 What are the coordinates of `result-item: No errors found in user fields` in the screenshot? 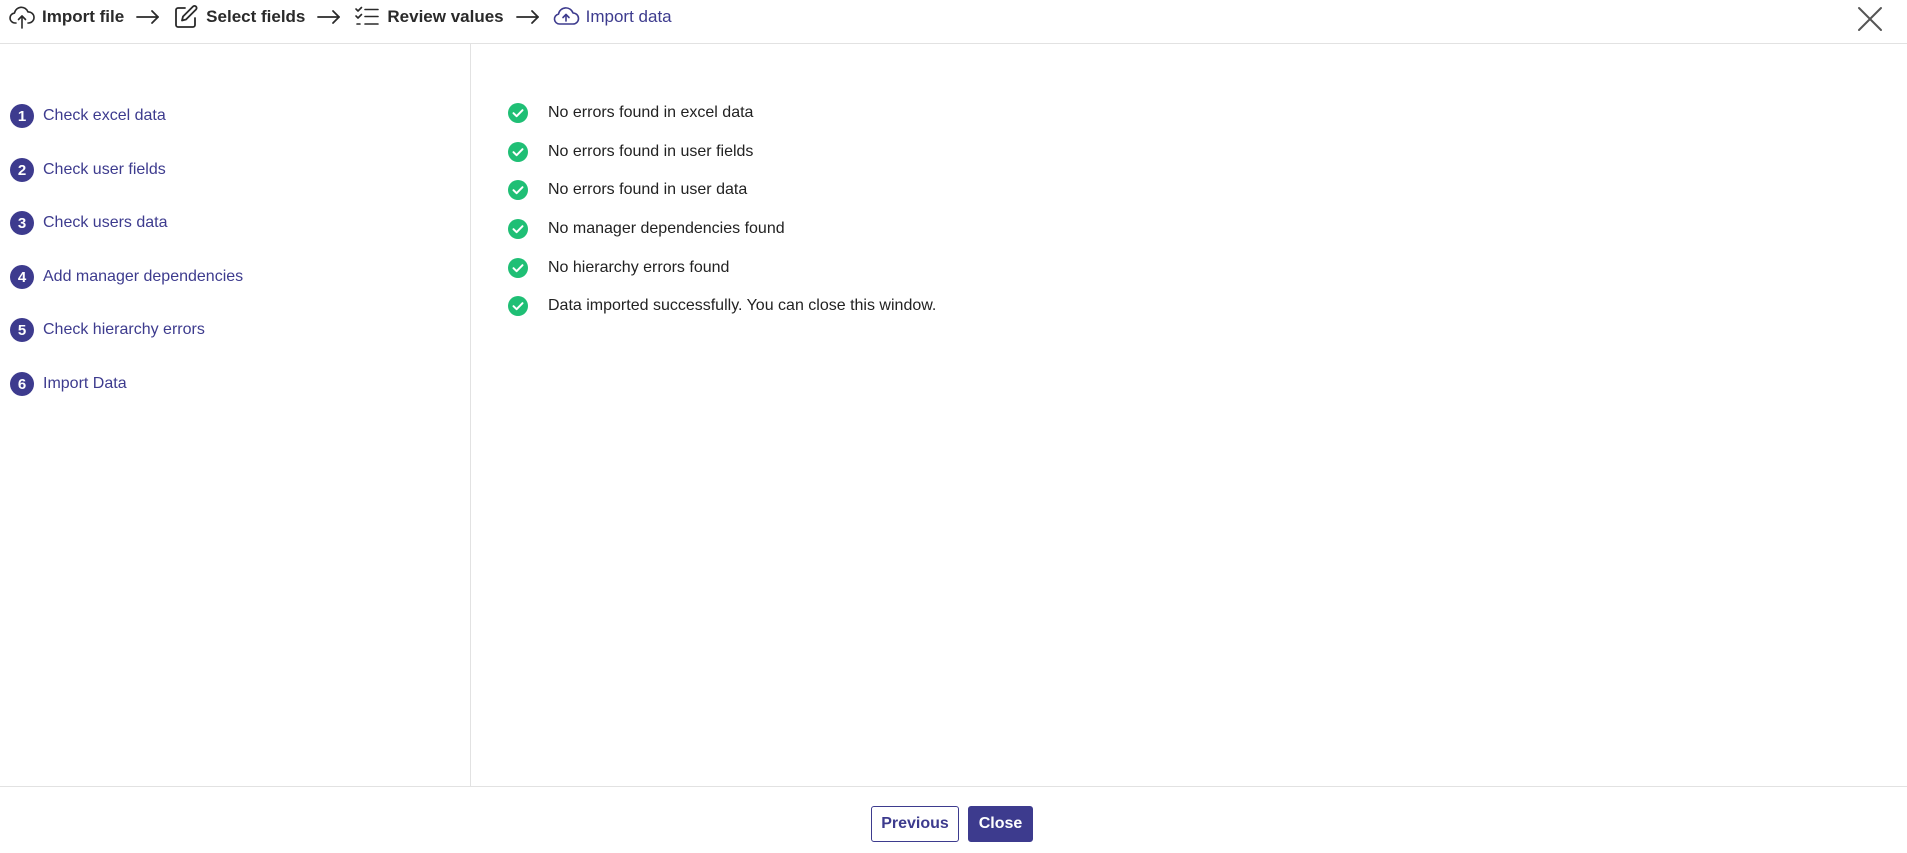 It's located at (630, 152).